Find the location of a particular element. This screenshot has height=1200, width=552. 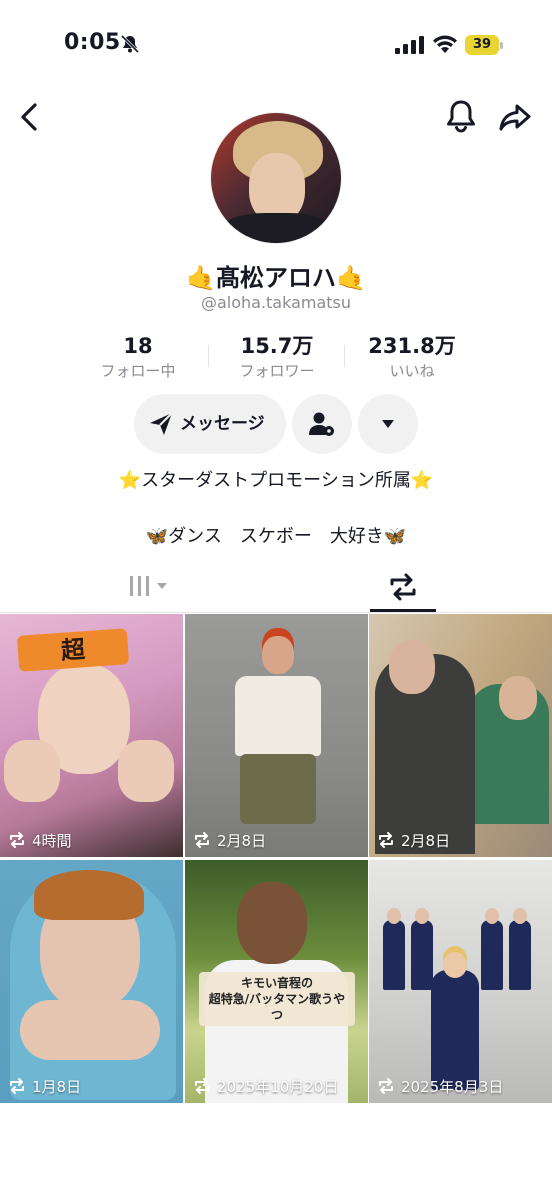

display-name: 🤙髙松アロハ🤙 is located at coordinates (276, 278).